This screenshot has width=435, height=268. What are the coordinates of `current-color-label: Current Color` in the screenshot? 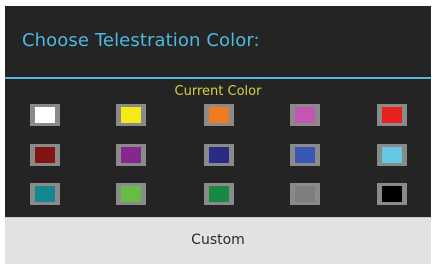 It's located at (218, 91).